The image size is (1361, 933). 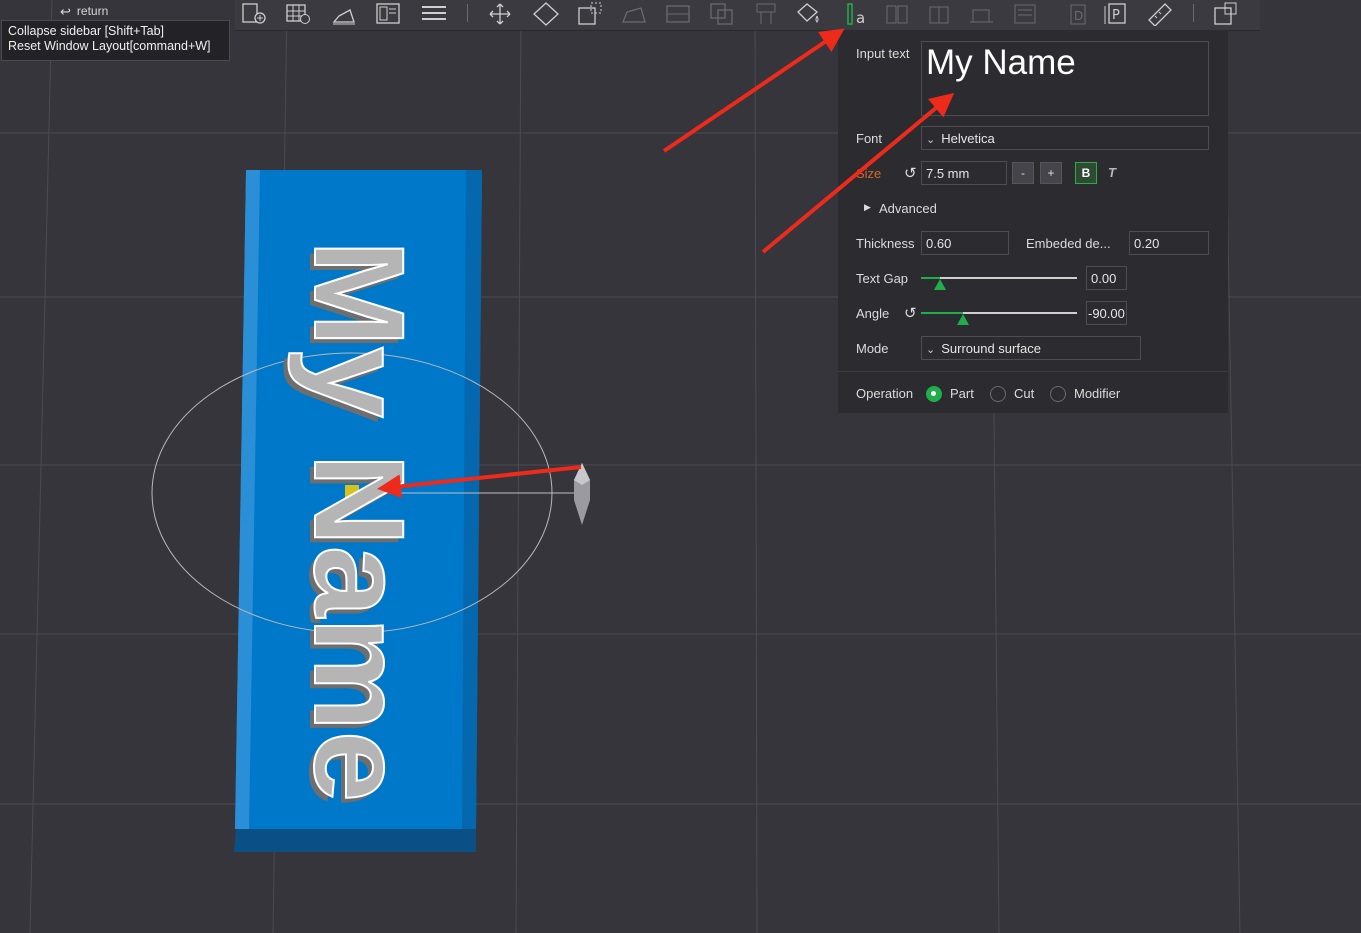 I want to click on operation-modifier-radio, so click(x=1058, y=394).